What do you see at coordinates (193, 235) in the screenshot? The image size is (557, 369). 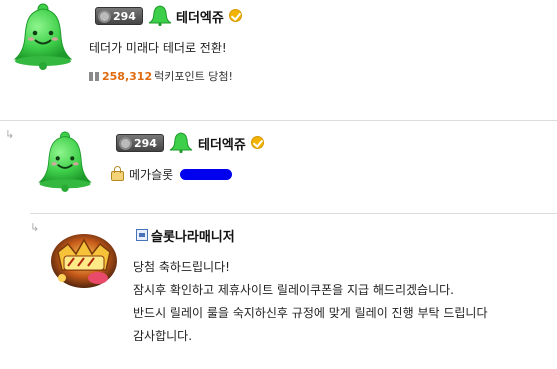 I see `nickname: 슬롯나라매니저` at bounding box center [193, 235].